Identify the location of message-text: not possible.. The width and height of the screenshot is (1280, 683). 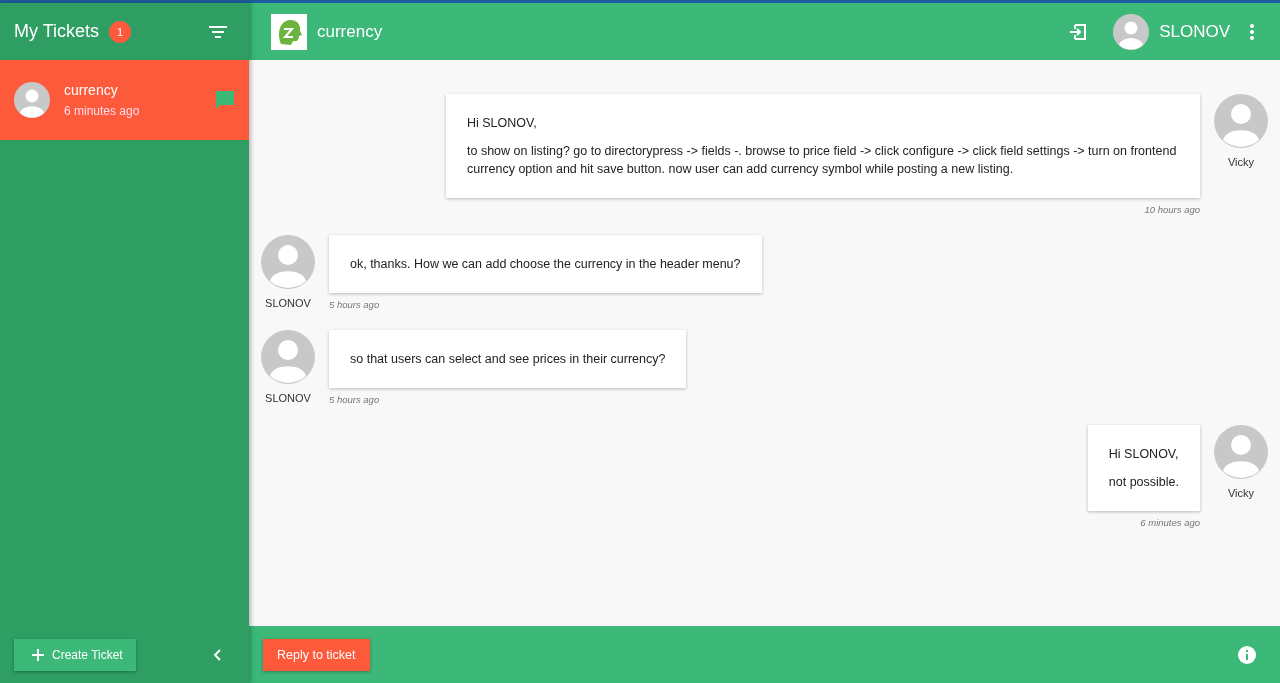
(1143, 482).